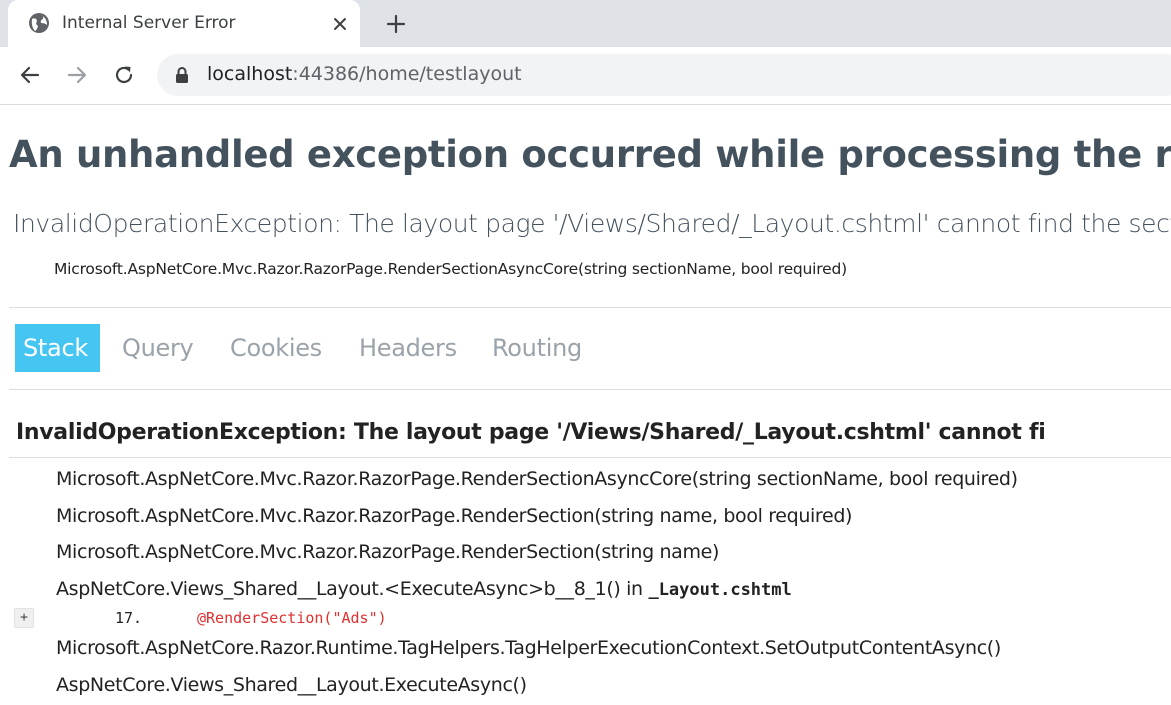 This screenshot has height=705, width=1171. What do you see at coordinates (720, 590) in the screenshot?
I see `stack-frame-file: _Layout.cshtml` at bounding box center [720, 590].